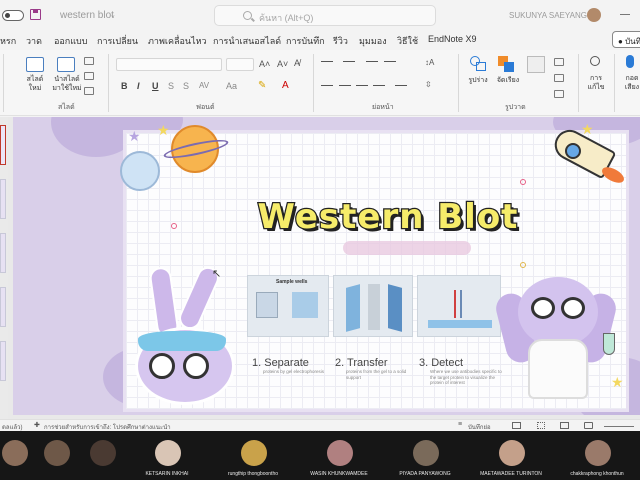 This screenshot has height=480, width=640. What do you see at coordinates (426, 455) in the screenshot?
I see `participant-tile: PIYADA PANYAWONG` at bounding box center [426, 455].